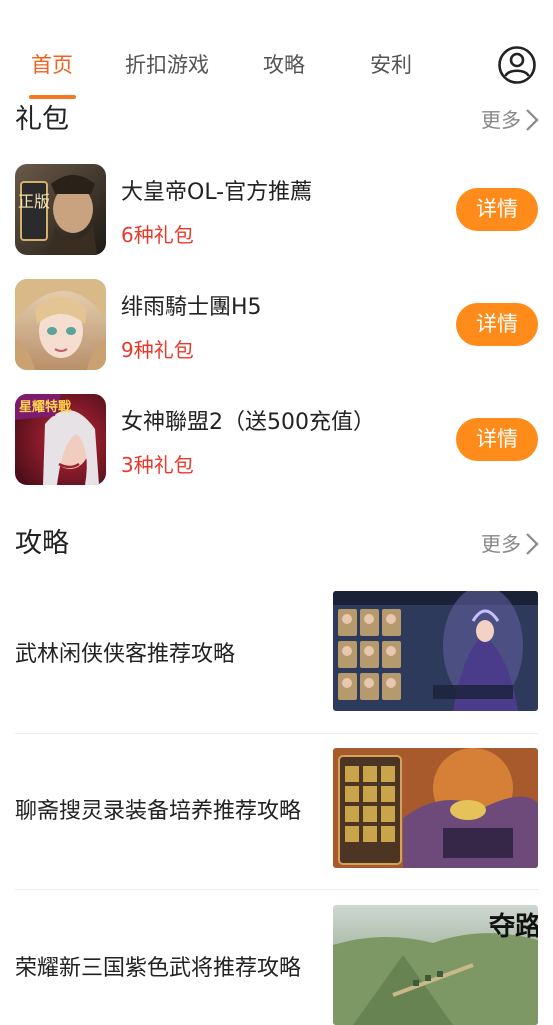 This screenshot has height=1025, width=553. I want to click on tab-guides: 攻略, so click(284, 65).